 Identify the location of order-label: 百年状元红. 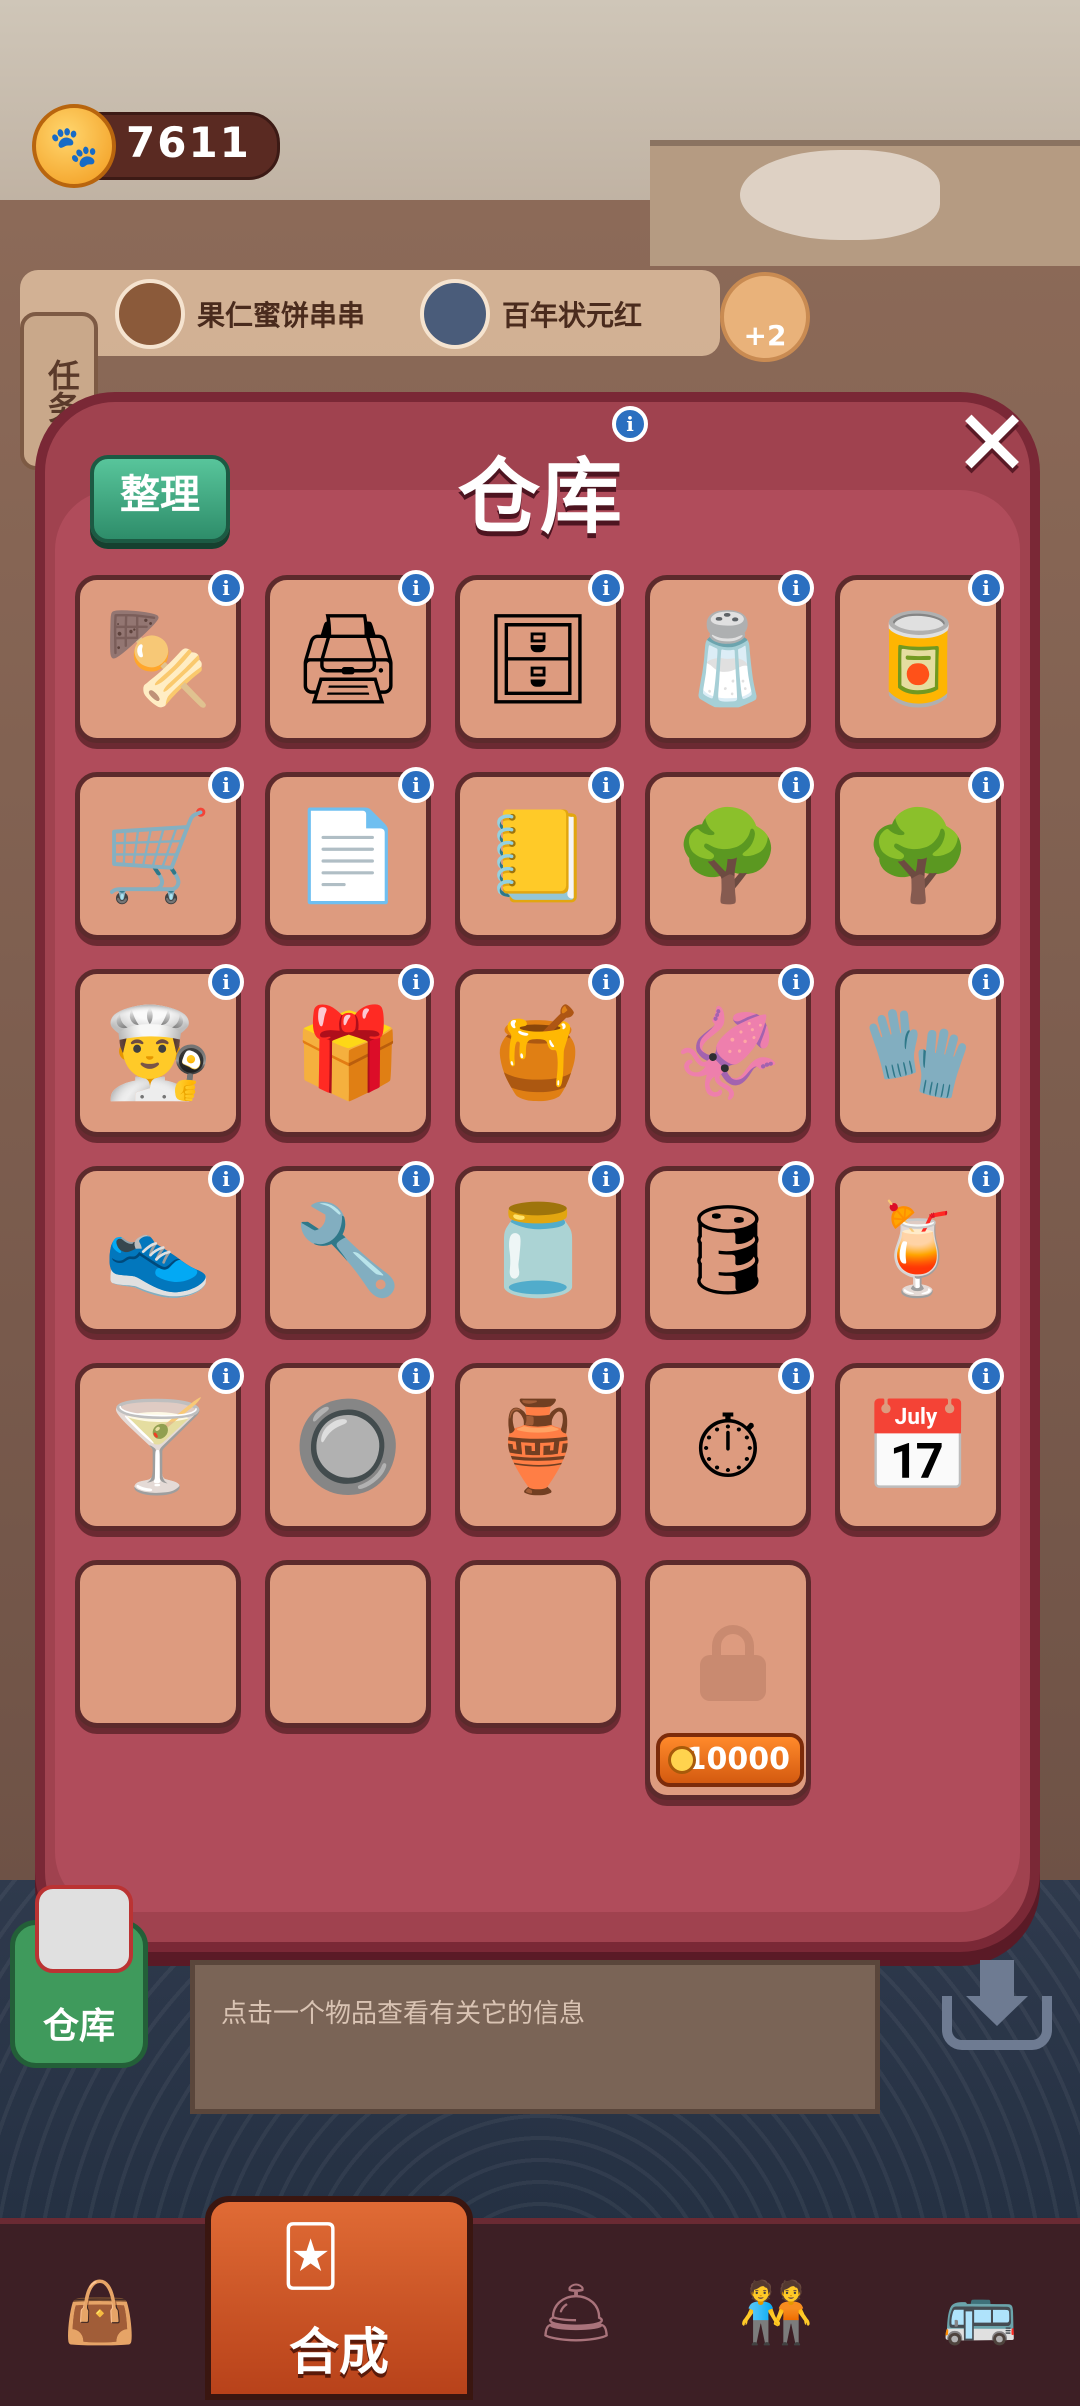
(572, 315).